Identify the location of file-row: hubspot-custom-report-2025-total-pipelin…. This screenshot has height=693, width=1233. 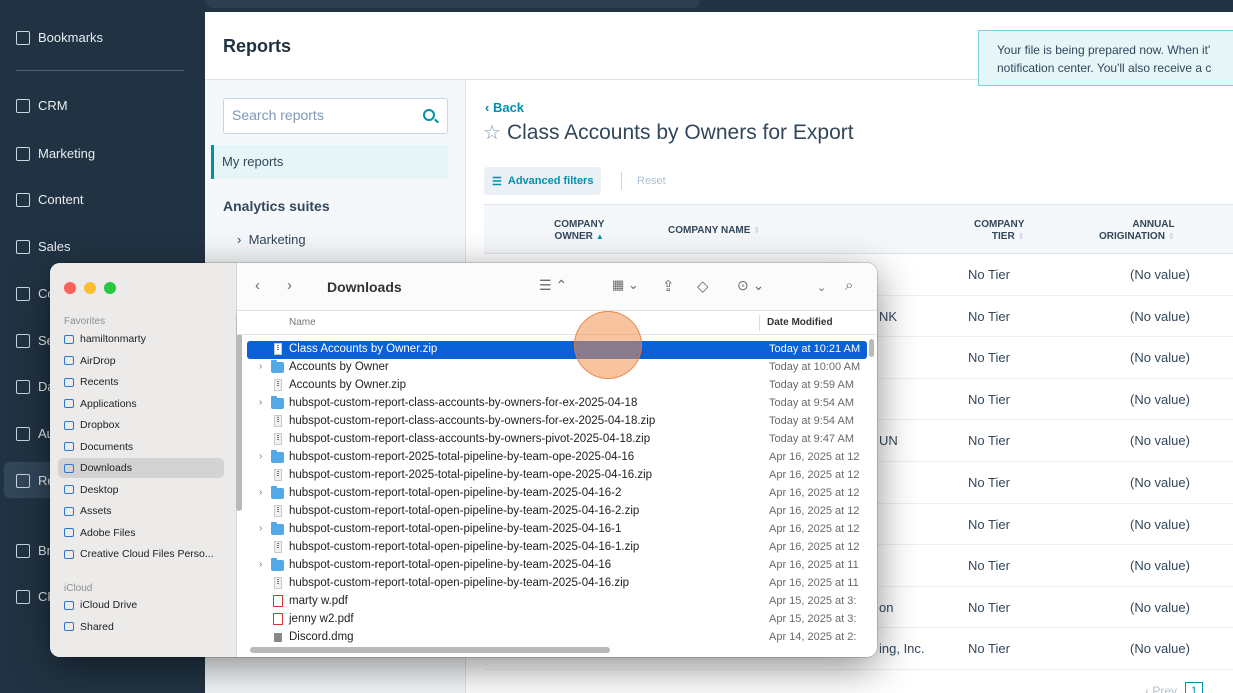
(557, 476).